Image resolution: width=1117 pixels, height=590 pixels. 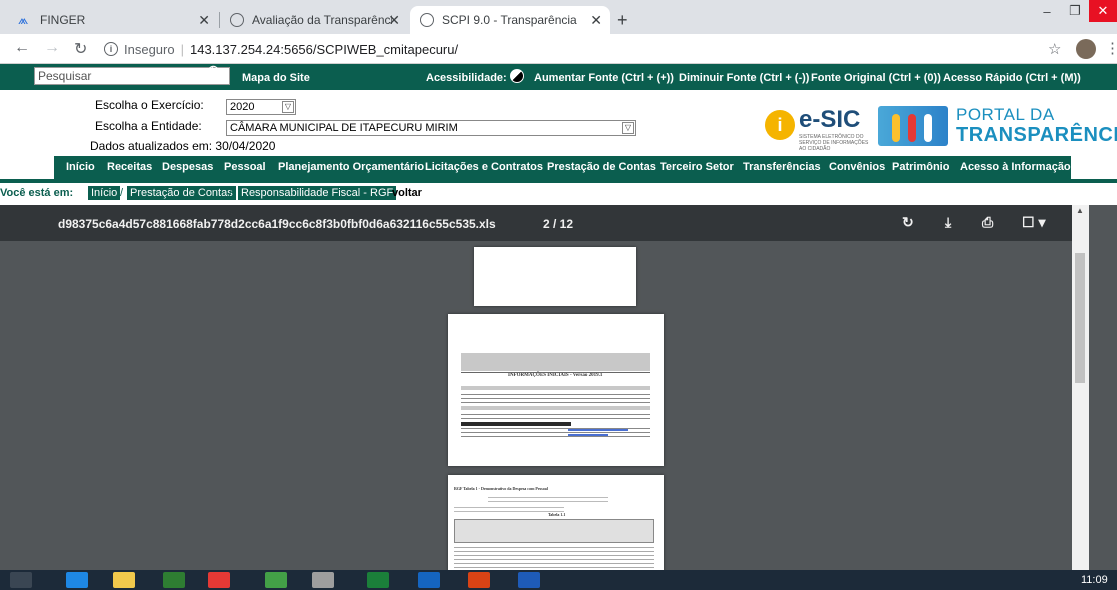 What do you see at coordinates (63, 20) in the screenshot?
I see `tab-title: FINGER` at bounding box center [63, 20].